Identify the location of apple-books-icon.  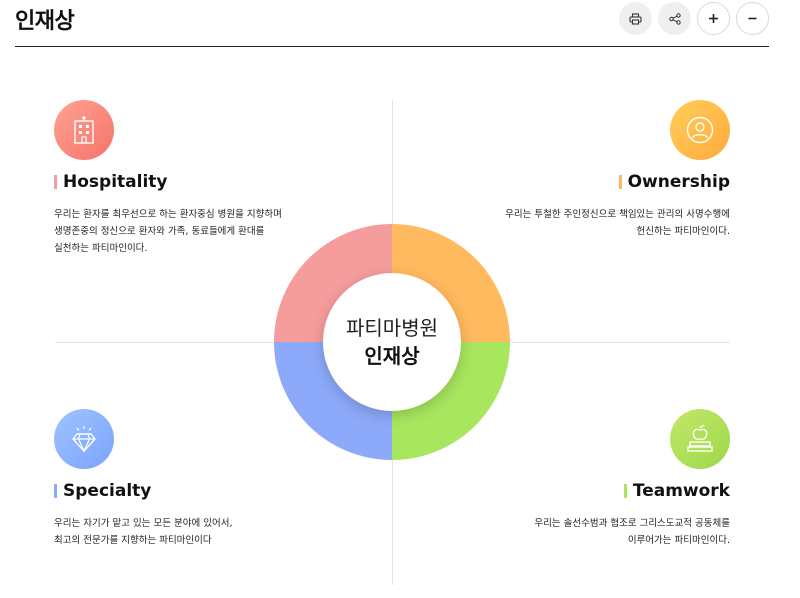
(700, 438).